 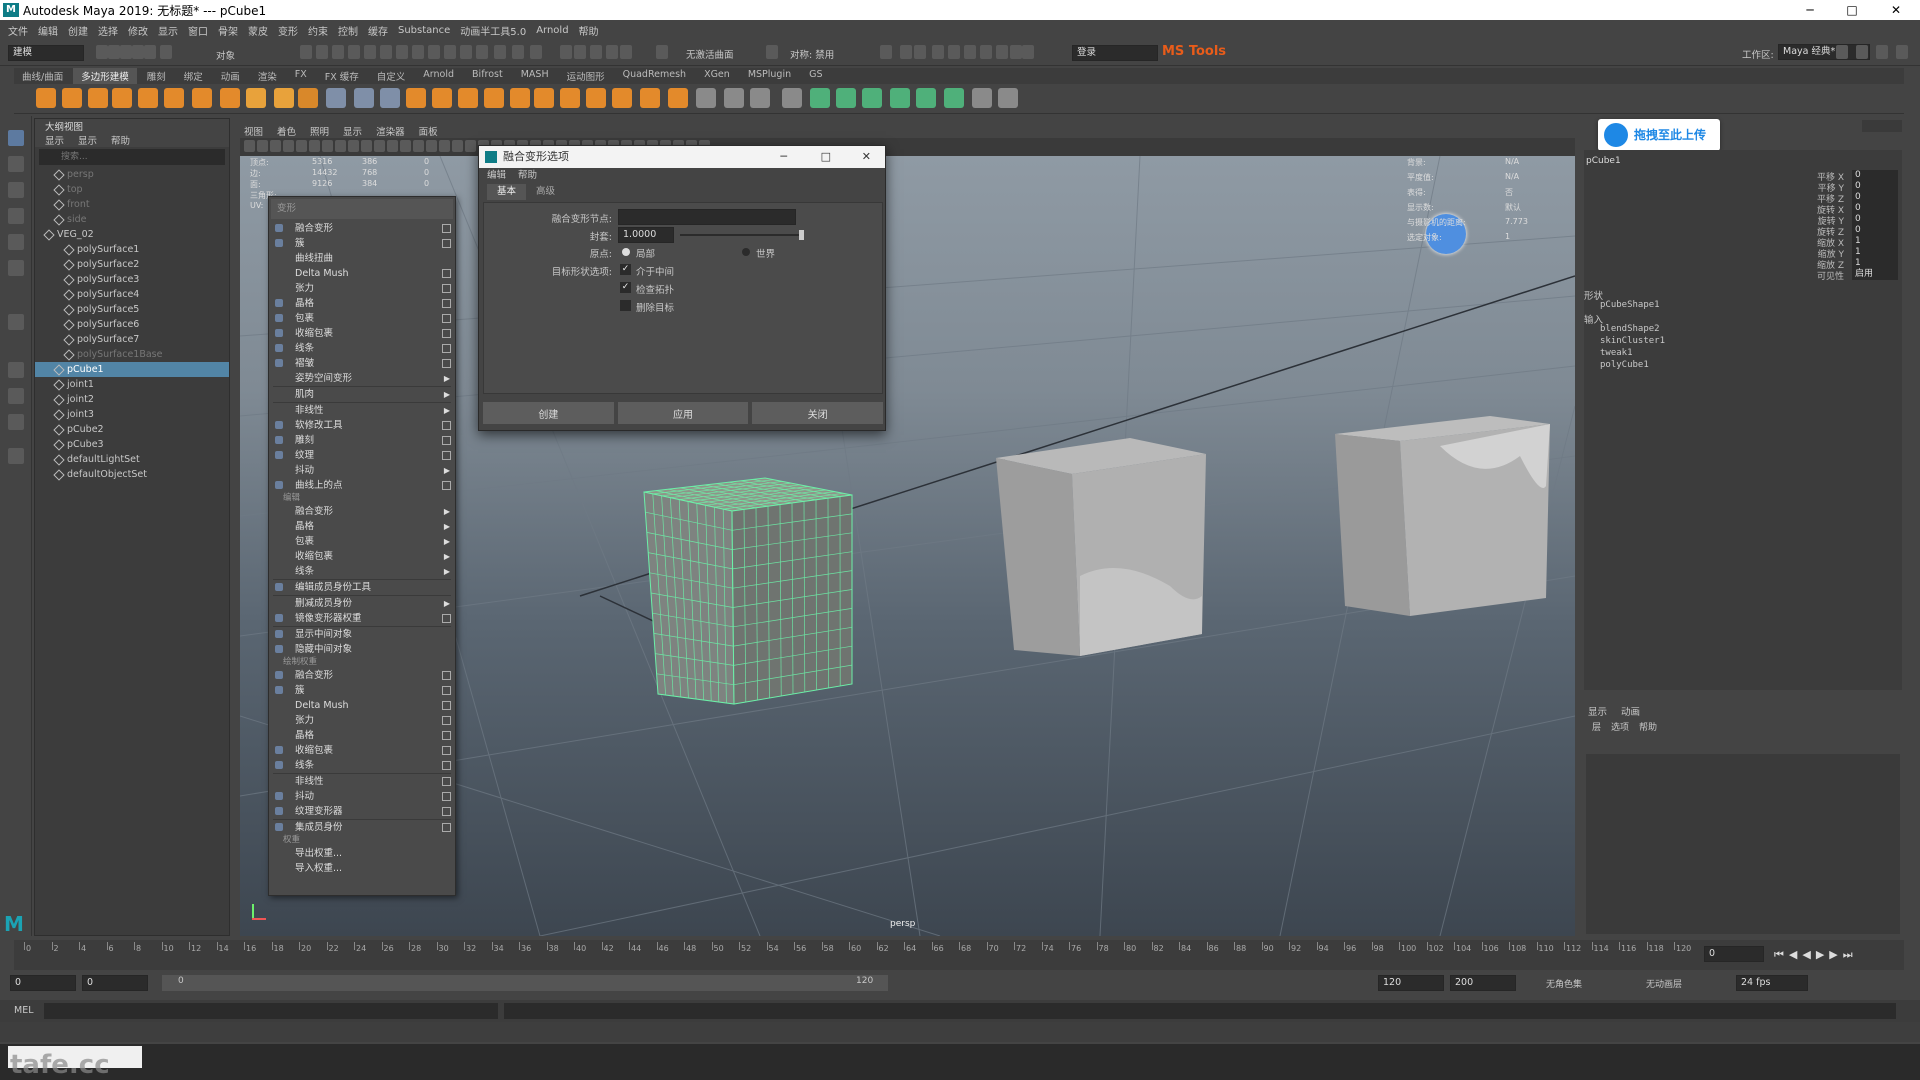 I want to click on playback-controls: ⏮◀◀▶▶⏭, so click(x=1816, y=955).